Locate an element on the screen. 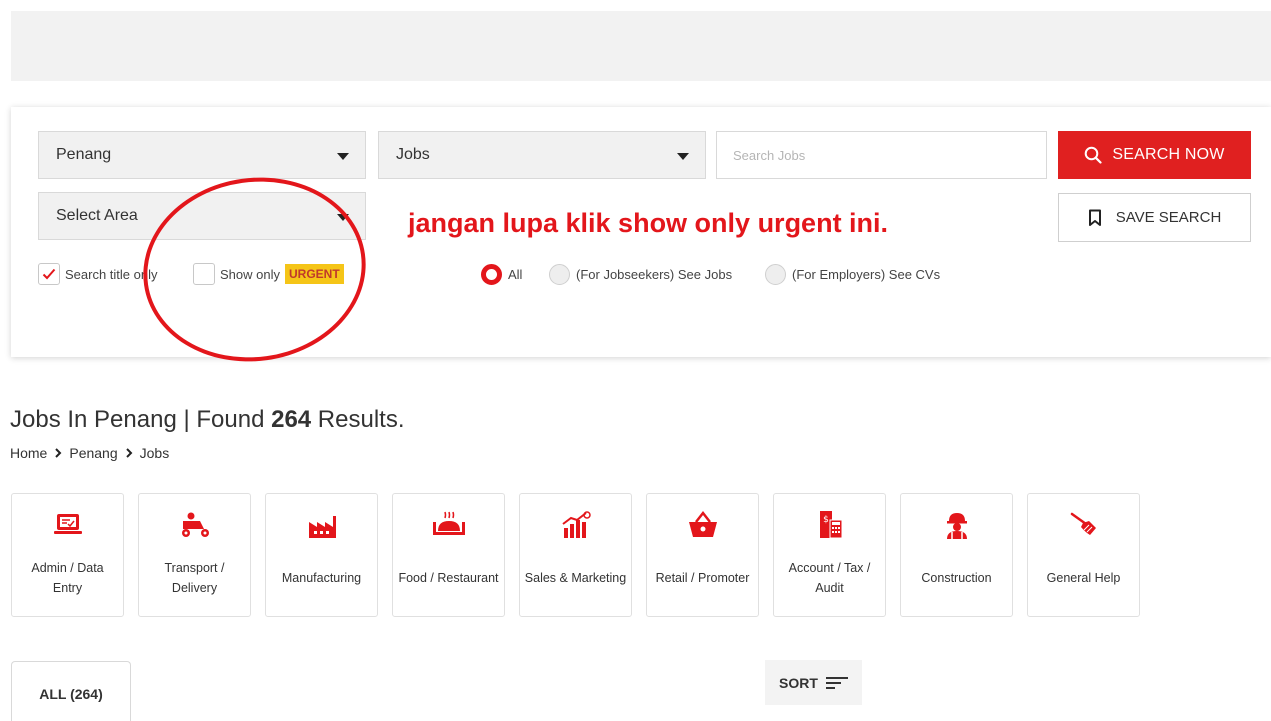  food-tray-icon is located at coordinates (449, 525).